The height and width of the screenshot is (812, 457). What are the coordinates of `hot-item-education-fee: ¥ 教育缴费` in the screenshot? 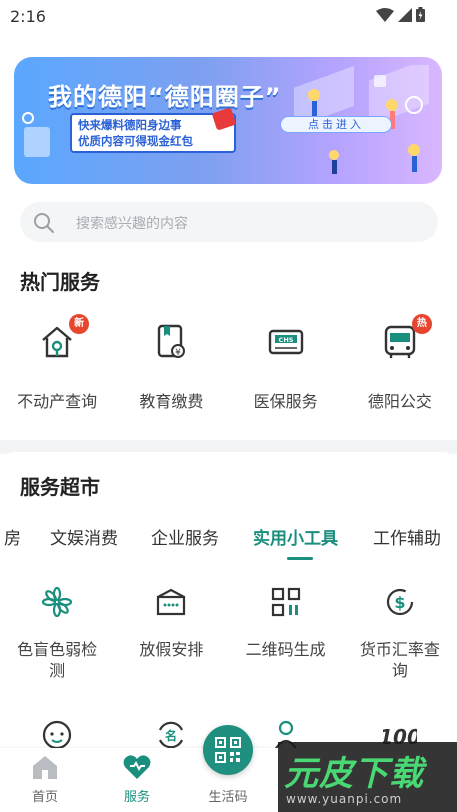 It's located at (171, 367).